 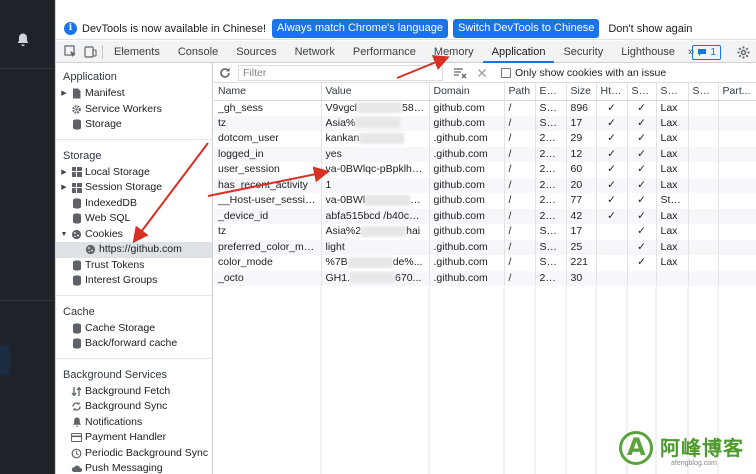 I want to click on clear-filtered-cookies-icon, so click(x=460, y=73).